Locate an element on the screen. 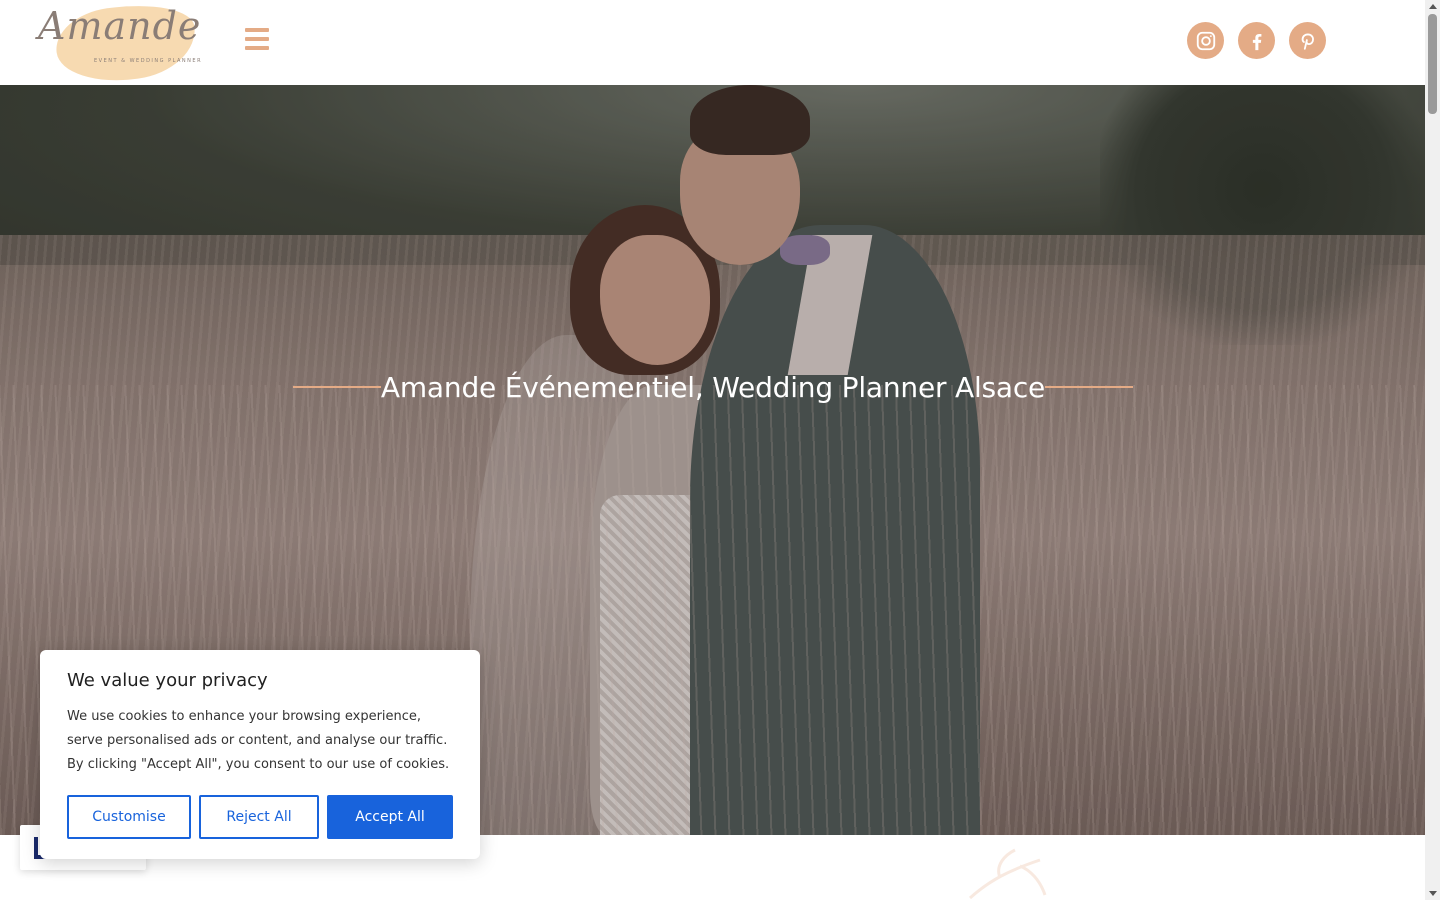 This screenshot has height=900, width=1440. scroll-down-icon is located at coordinates (1433, 893).